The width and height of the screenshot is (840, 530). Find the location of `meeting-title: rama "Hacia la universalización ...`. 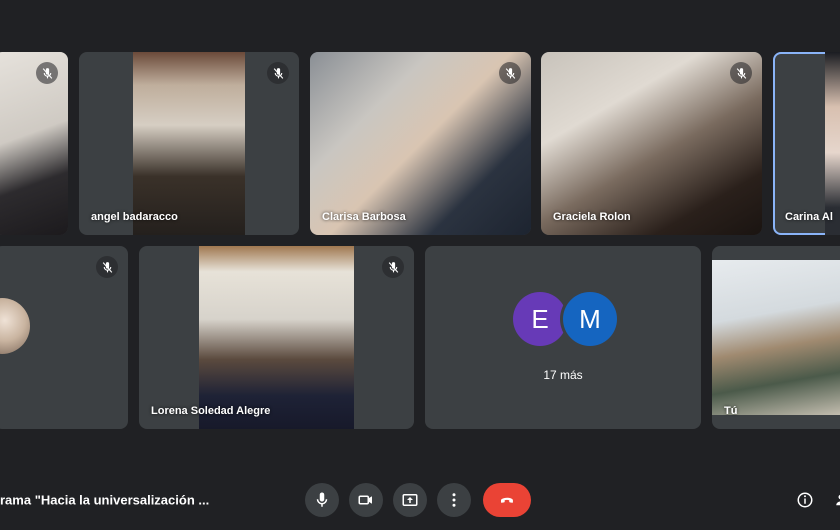

meeting-title: rama "Hacia la universalización ... is located at coordinates (105, 500).